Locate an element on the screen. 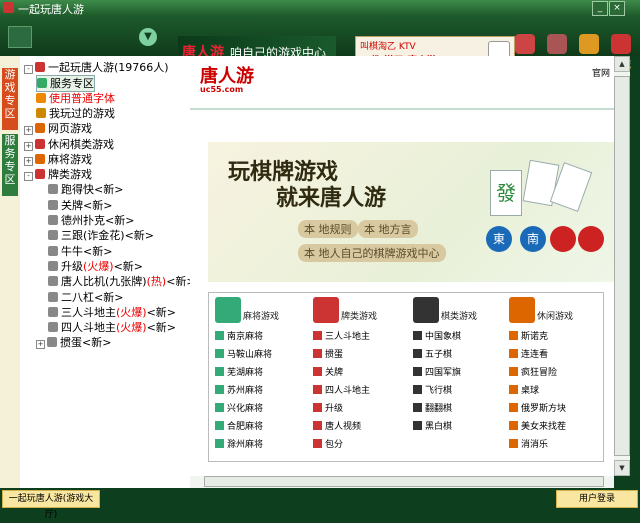 The width and height of the screenshot is (640, 523). scroll-down-button: ▼ is located at coordinates (622, 468).